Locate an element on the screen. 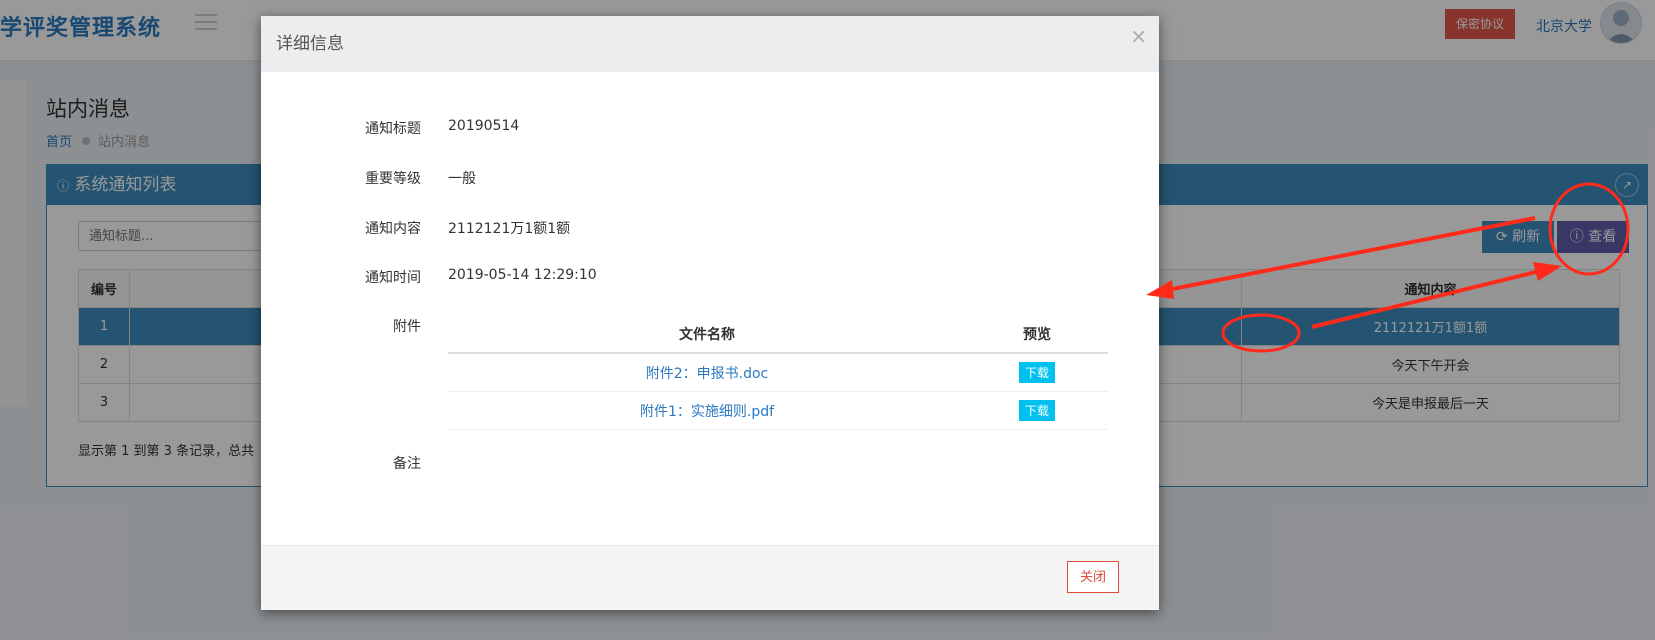 The image size is (1655, 640). annotation-overlay is located at coordinates (1388, 267).